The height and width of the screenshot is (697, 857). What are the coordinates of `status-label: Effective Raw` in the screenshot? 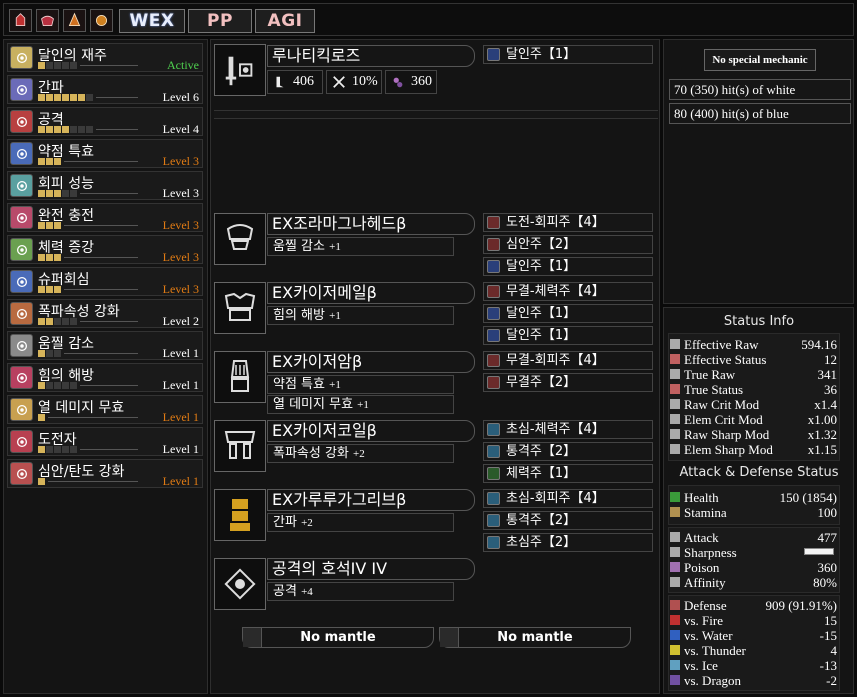 It's located at (721, 344).